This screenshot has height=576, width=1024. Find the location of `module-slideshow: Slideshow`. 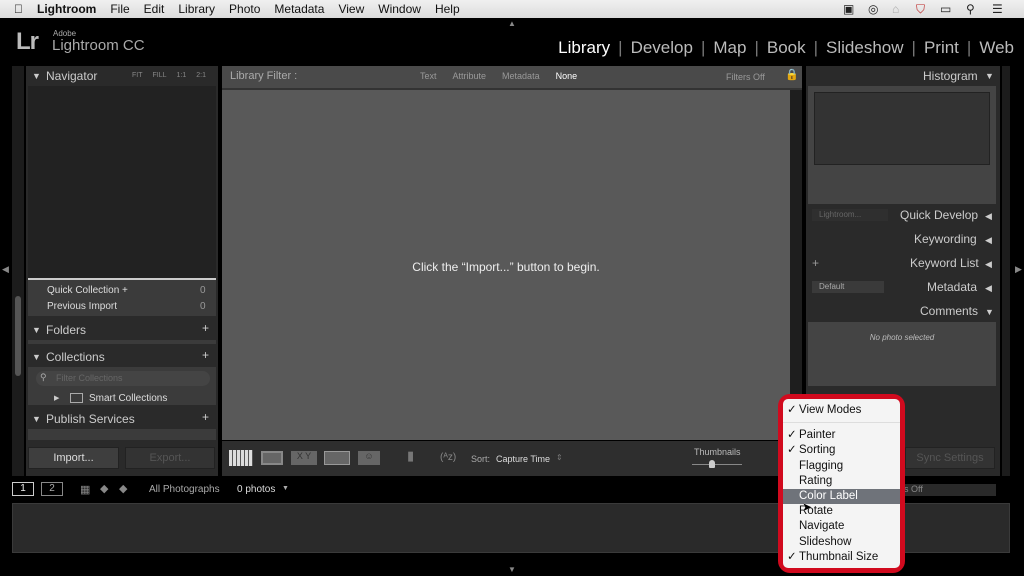

module-slideshow: Slideshow is located at coordinates (865, 48).